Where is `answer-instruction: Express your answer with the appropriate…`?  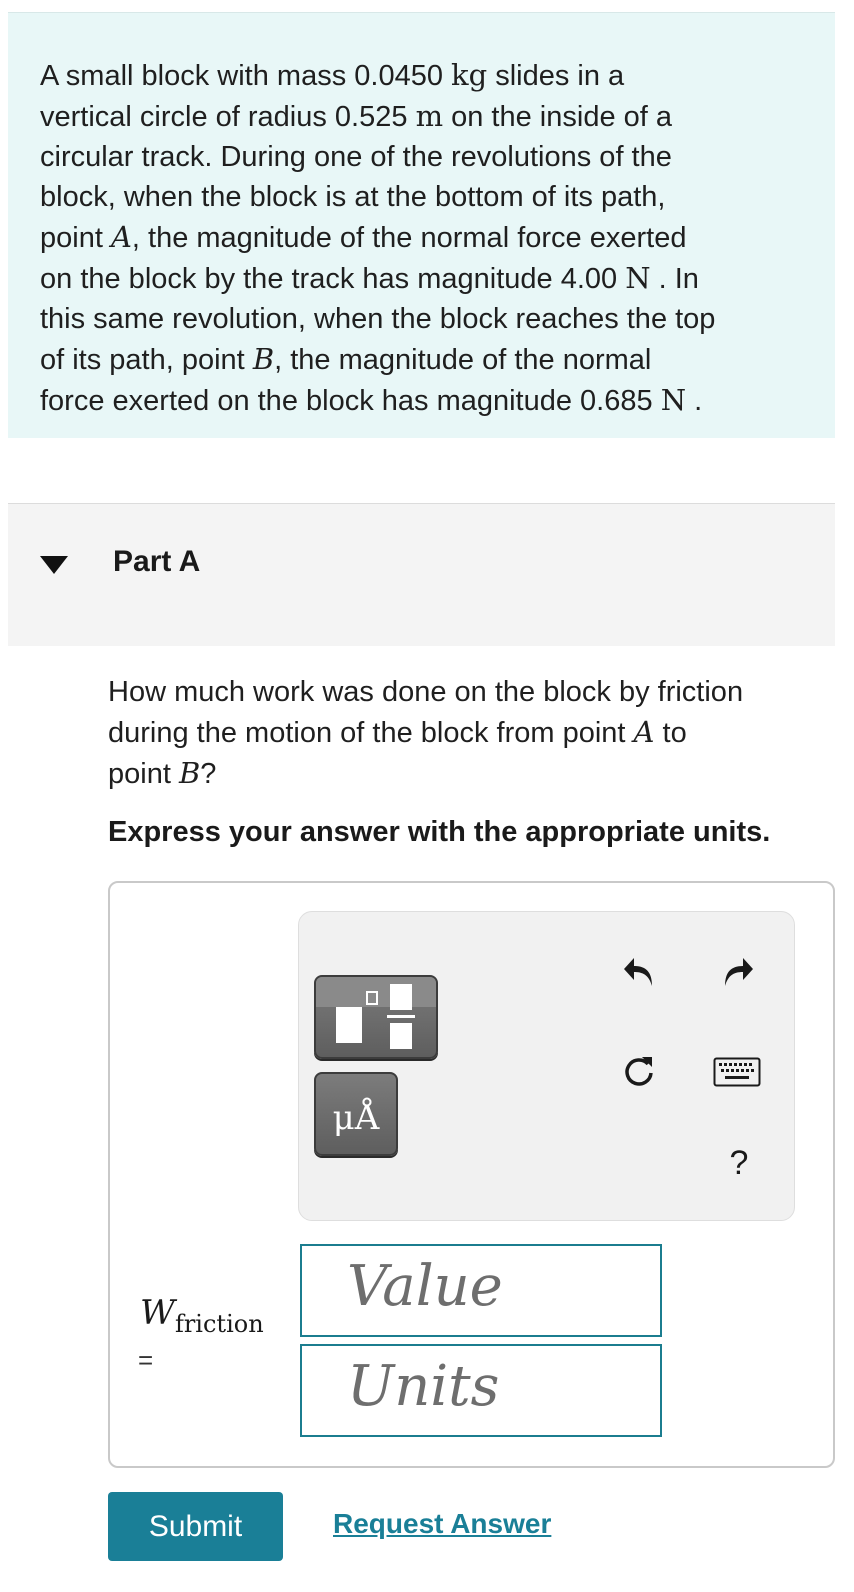
answer-instruction: Express your answer with the appropriate… is located at coordinates (439, 832).